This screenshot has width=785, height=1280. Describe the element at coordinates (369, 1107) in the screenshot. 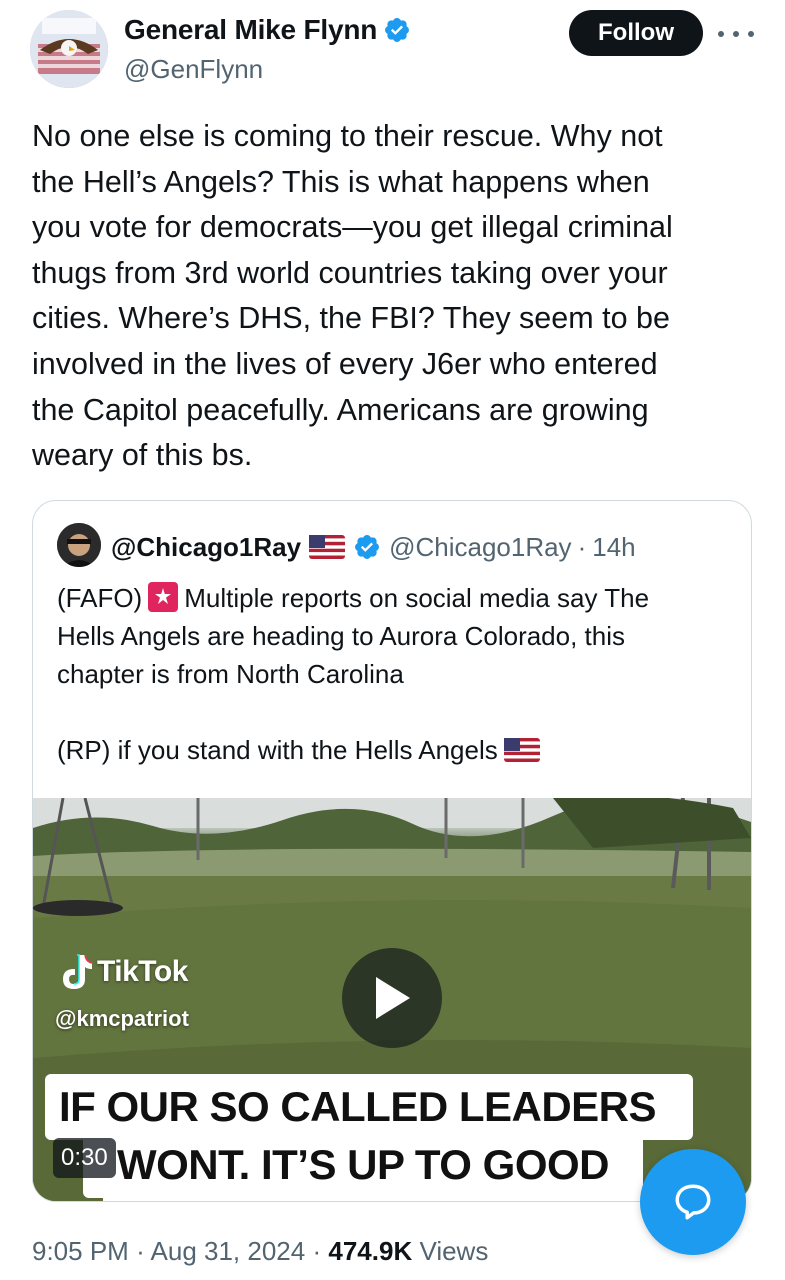

I see `video-caption-line-1: IF OUR SO CALLED LEADERS` at that location.